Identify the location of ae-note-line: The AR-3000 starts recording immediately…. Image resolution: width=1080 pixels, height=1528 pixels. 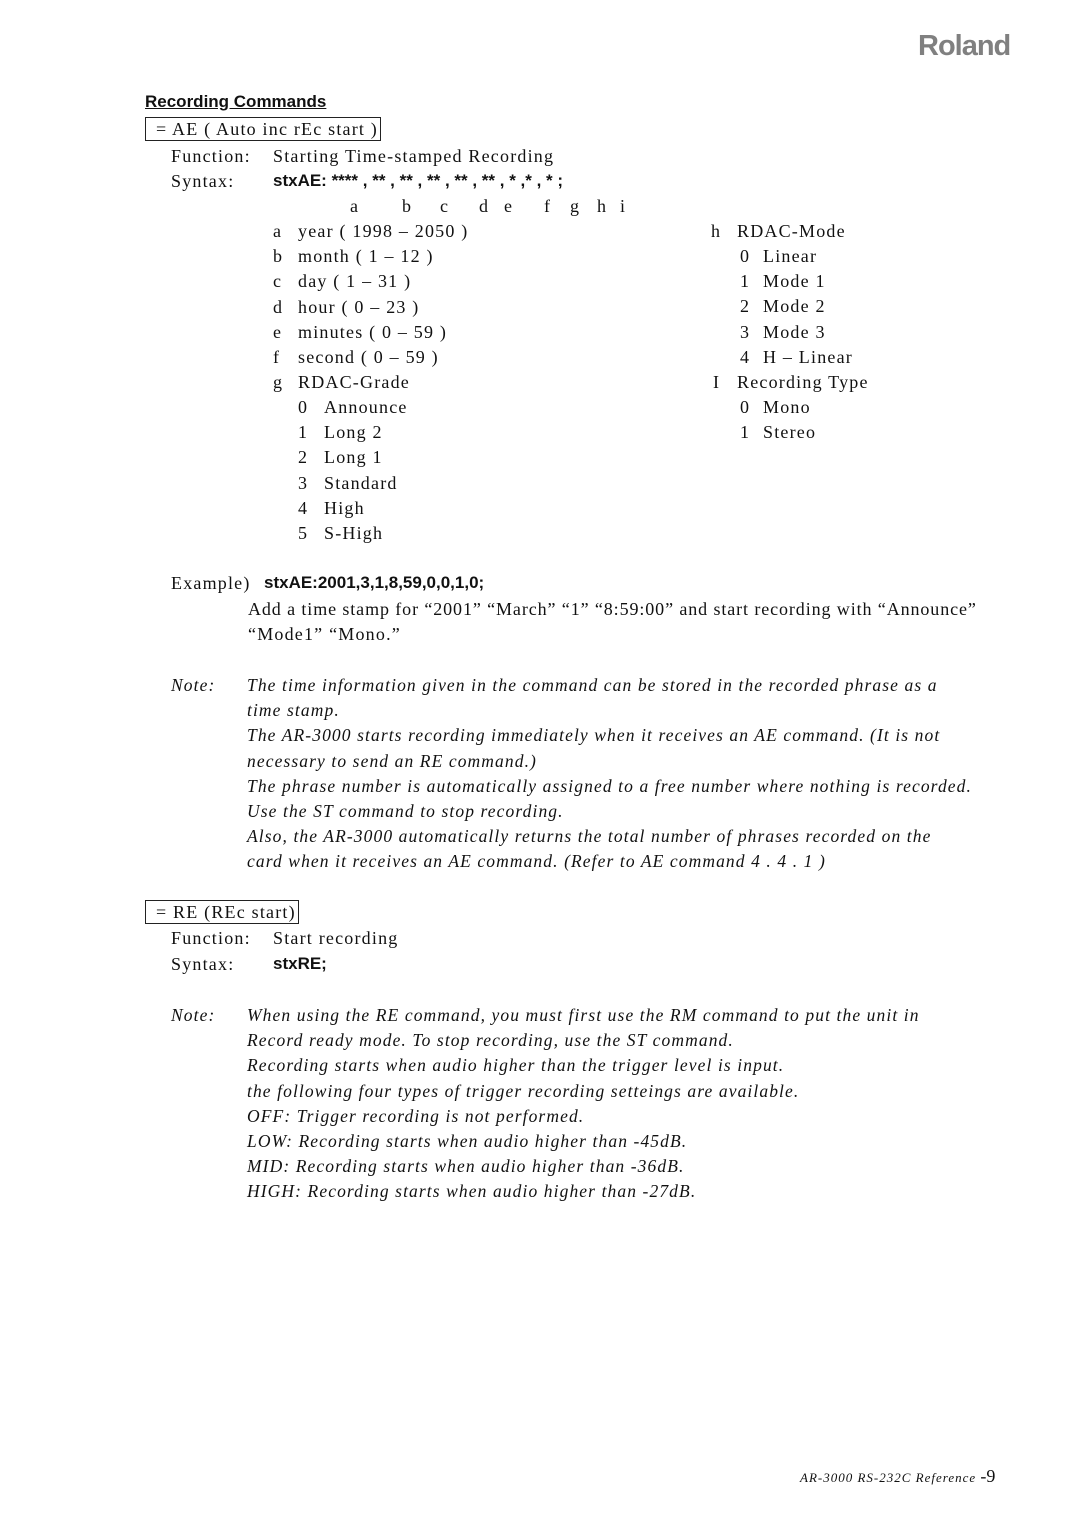
(594, 735).